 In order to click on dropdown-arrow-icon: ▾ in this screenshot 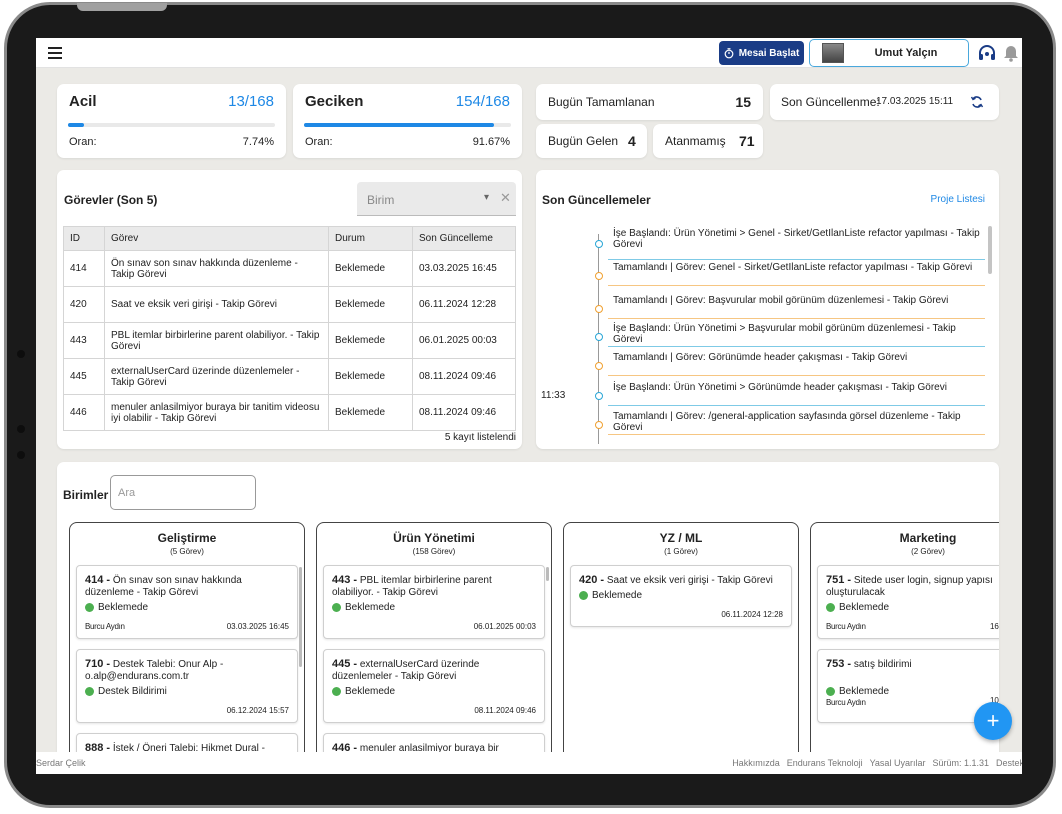, I will do `click(486, 197)`.